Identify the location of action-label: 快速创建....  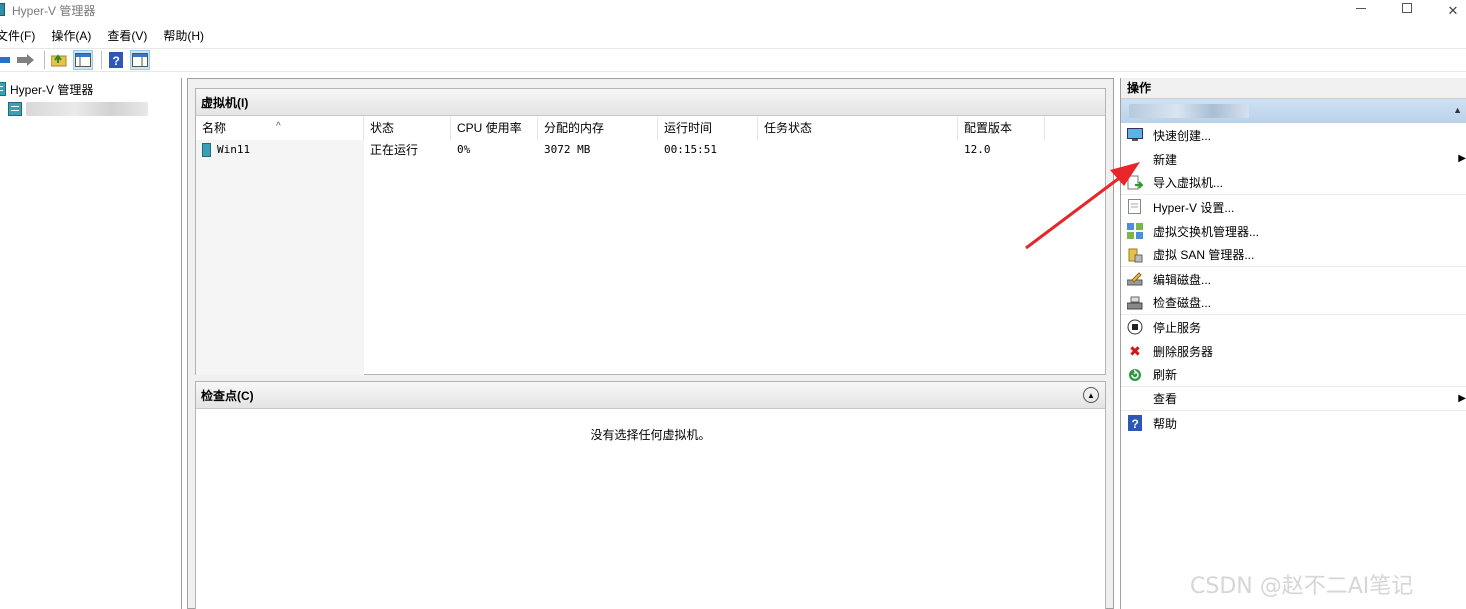
(1182, 135).